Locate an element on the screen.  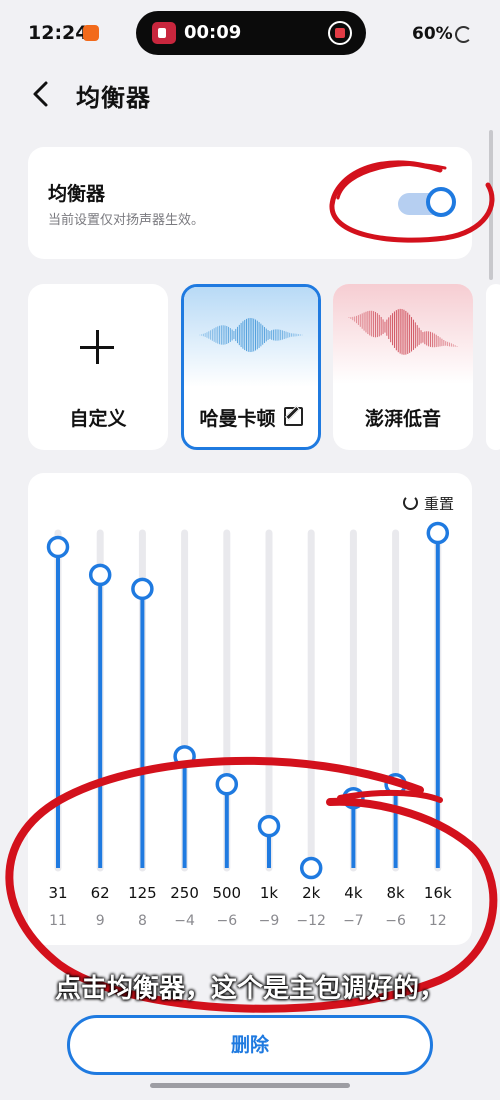
notification-app-icon is located at coordinates (91, 33).